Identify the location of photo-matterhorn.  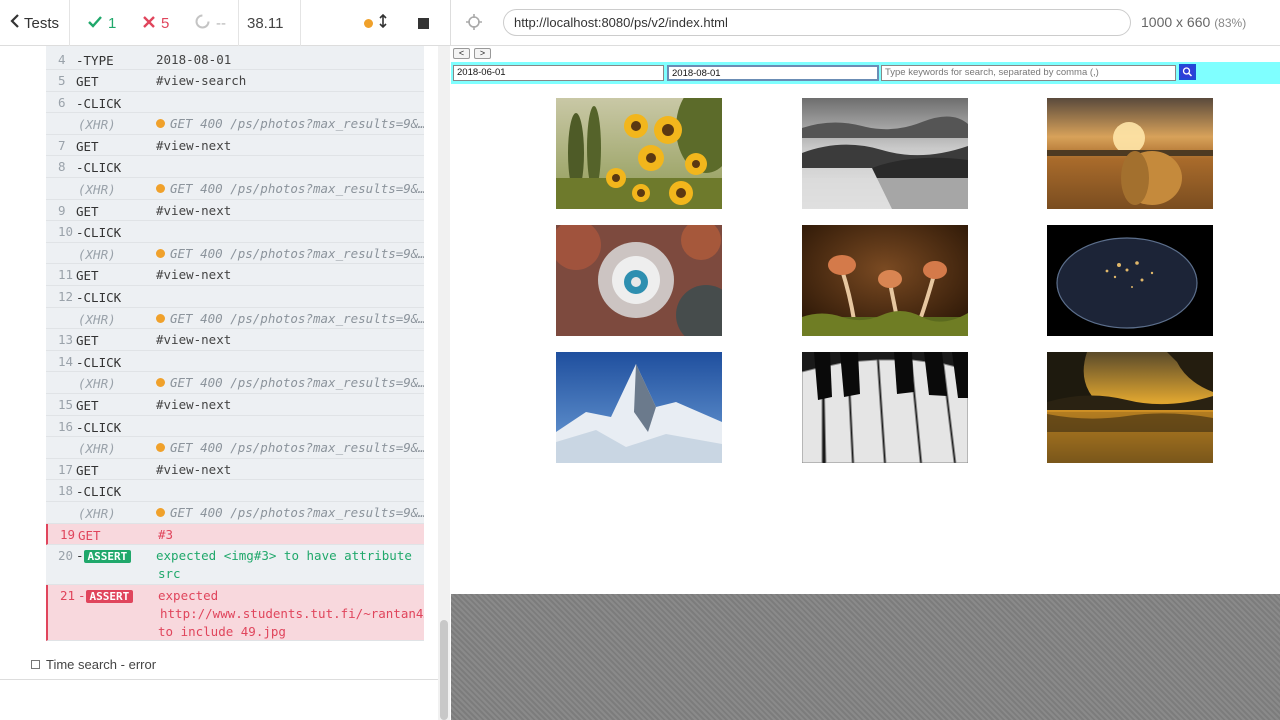
(639, 407).